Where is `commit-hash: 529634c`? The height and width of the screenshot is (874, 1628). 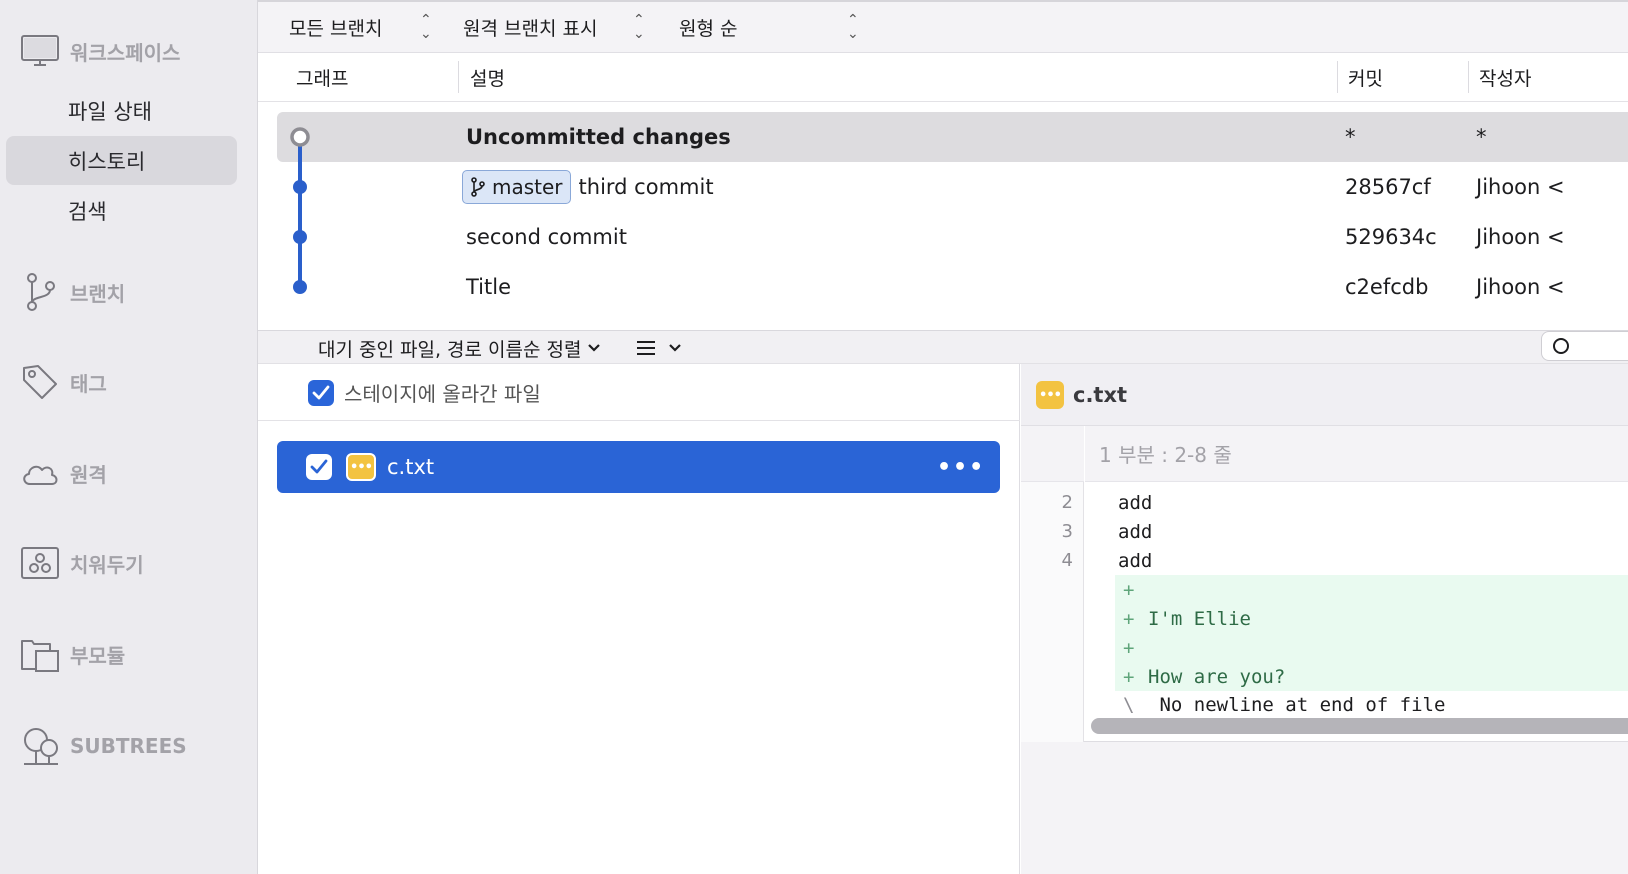
commit-hash: 529634c is located at coordinates (1391, 237).